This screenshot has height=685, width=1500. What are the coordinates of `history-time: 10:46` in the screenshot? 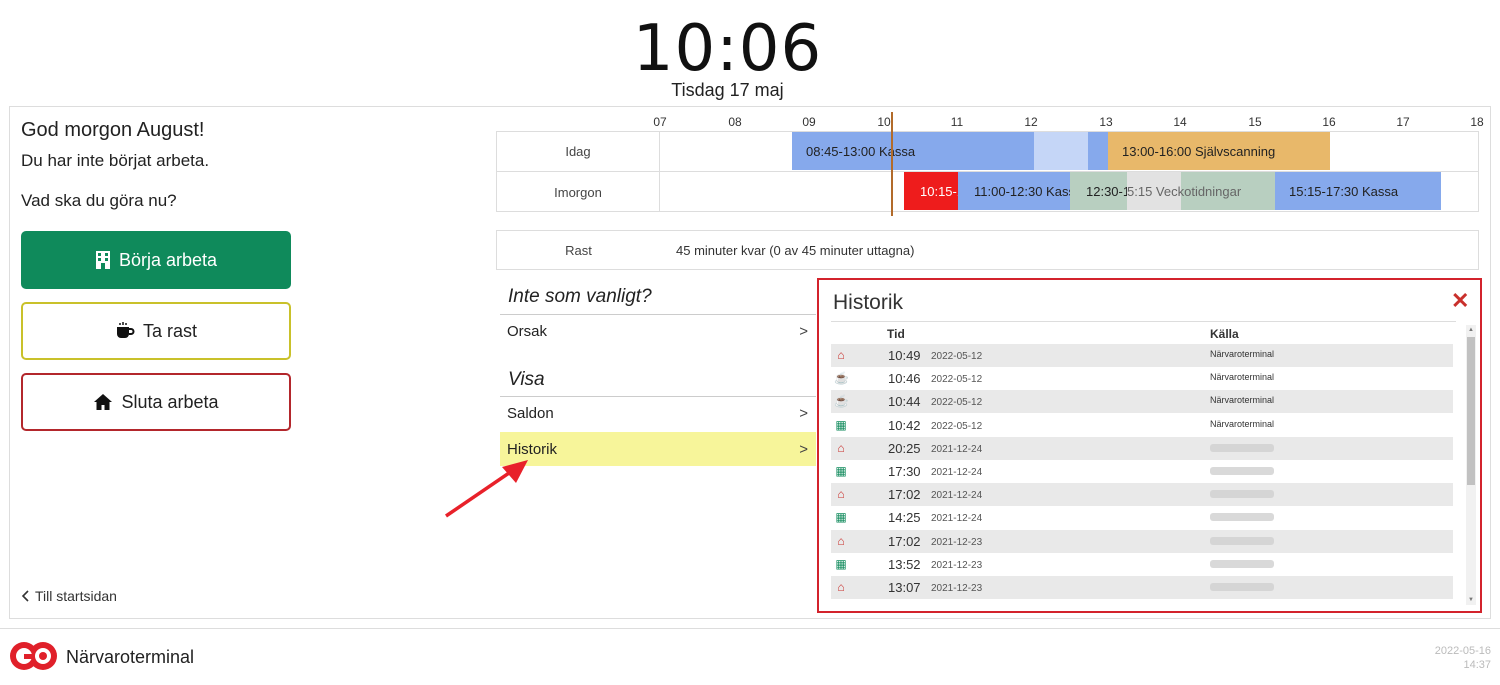 It's located at (904, 379).